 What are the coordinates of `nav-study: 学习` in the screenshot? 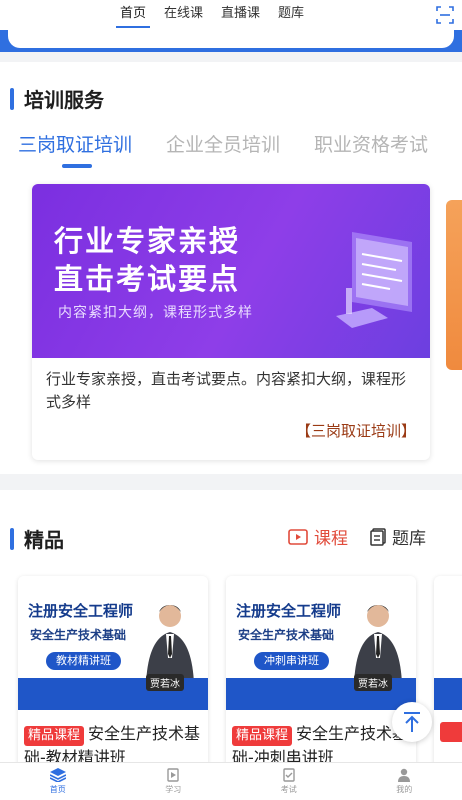 It's located at (174, 781).